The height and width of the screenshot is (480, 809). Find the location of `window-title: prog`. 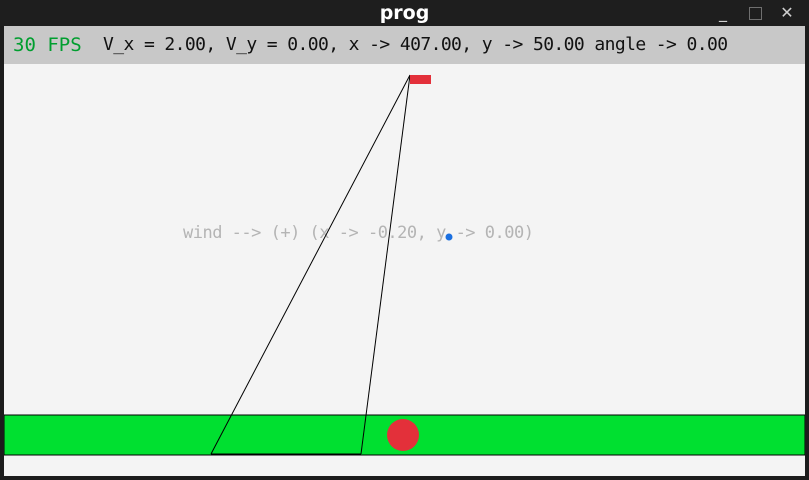

window-title: prog is located at coordinates (404, 13).